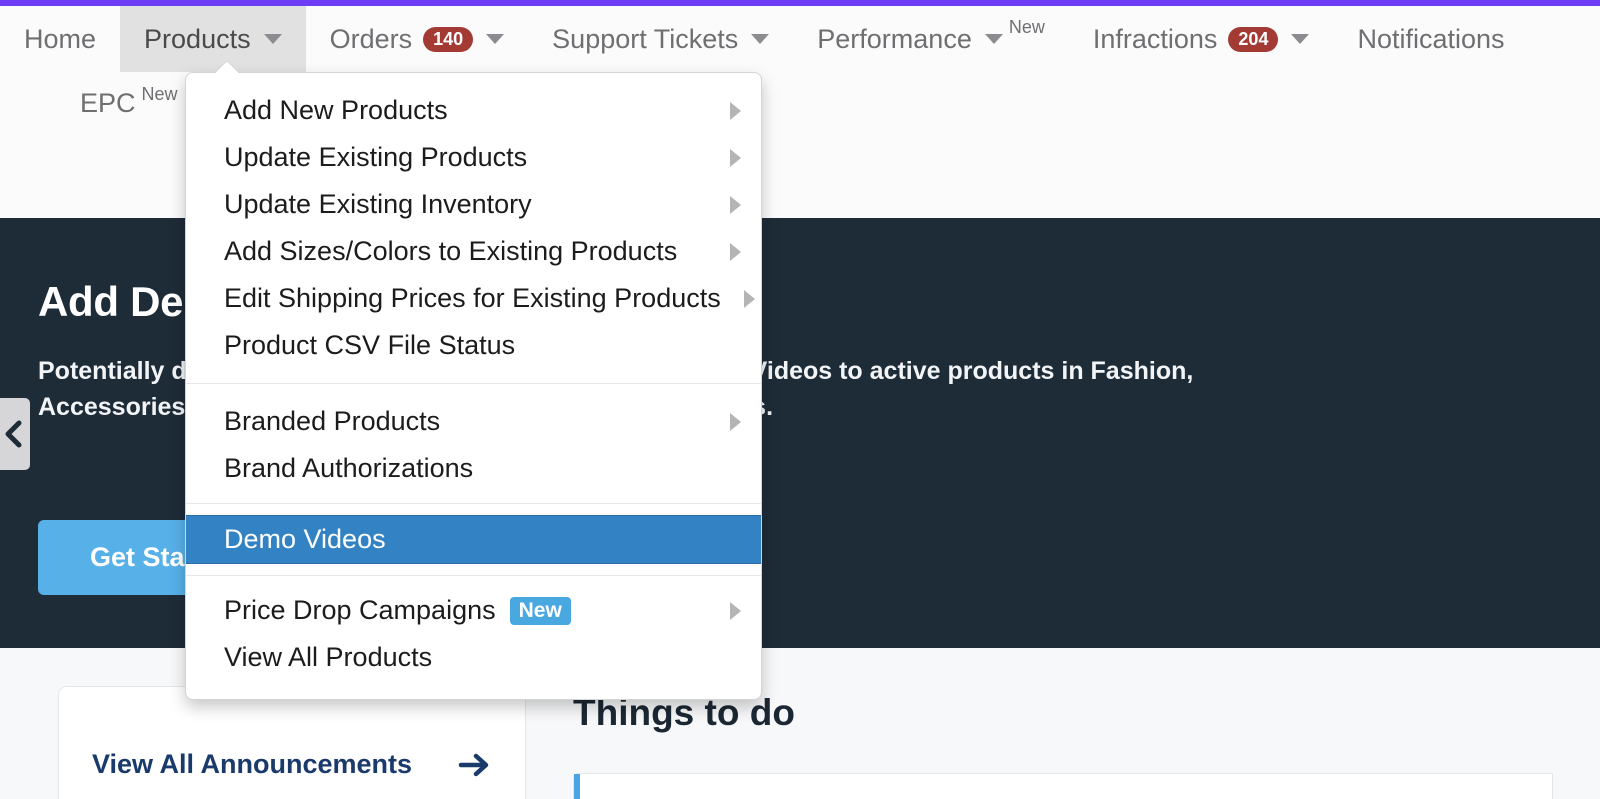 Image resolution: width=1600 pixels, height=799 pixels. I want to click on menu-item-brand-authorizations: Brand Authorizations, so click(473, 468).